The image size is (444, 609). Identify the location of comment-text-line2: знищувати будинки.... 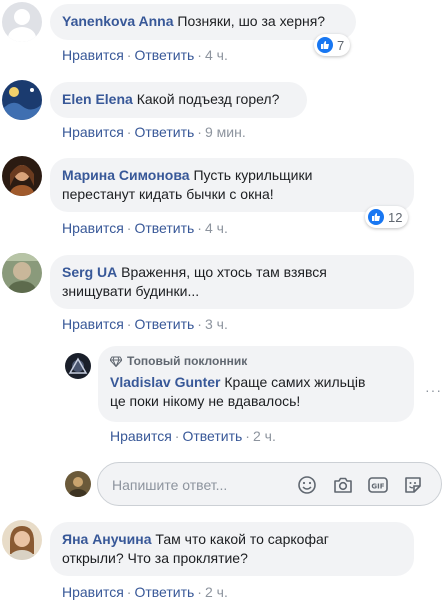
(131, 291).